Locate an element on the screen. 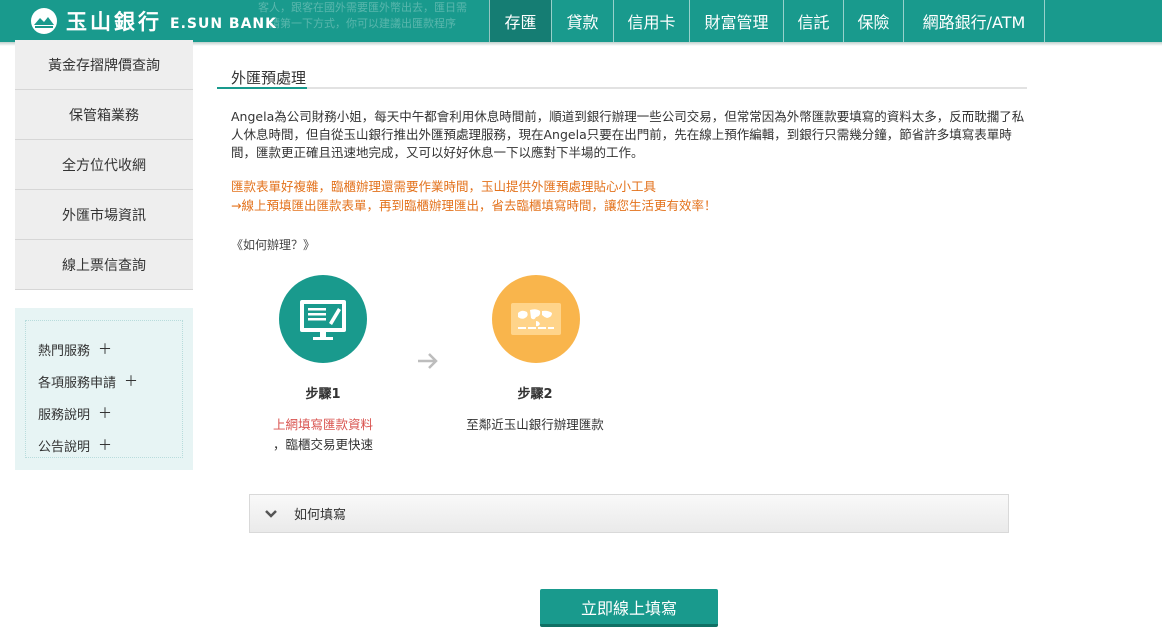 This screenshot has height=644, width=1162. step1-desc: ，臨櫃交易更快速 is located at coordinates (322, 444).